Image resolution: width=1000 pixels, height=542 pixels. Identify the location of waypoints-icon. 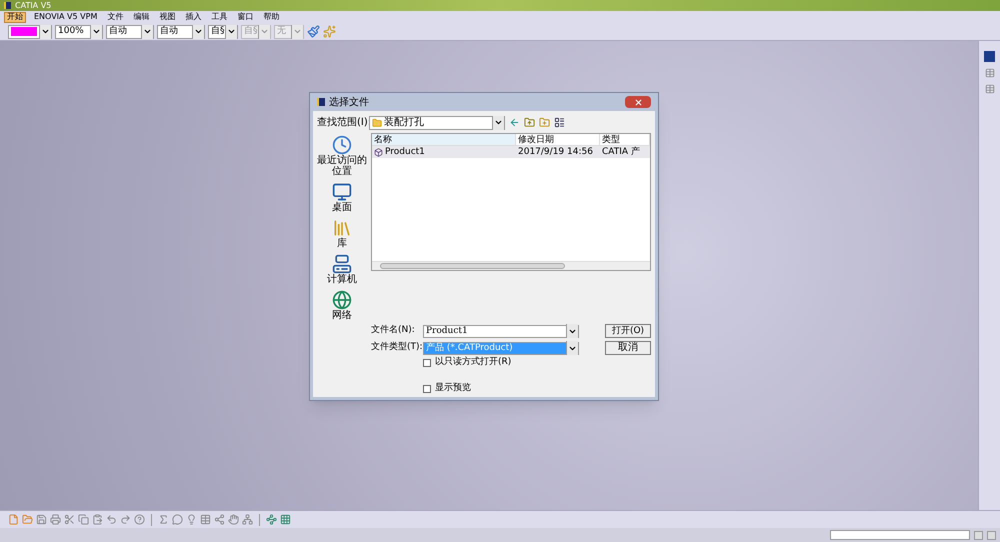
(271, 519).